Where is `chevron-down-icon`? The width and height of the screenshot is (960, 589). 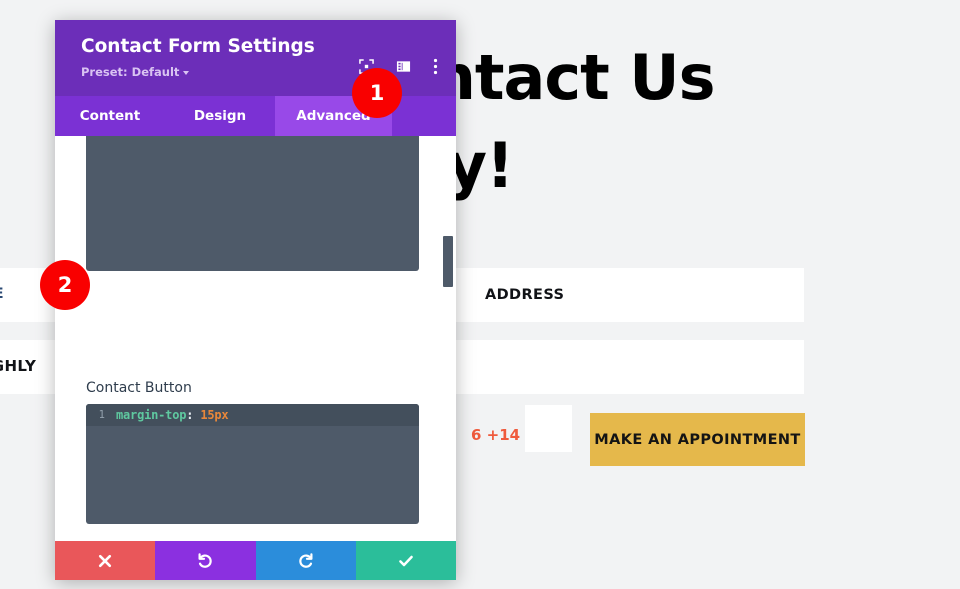 chevron-down-icon is located at coordinates (186, 73).